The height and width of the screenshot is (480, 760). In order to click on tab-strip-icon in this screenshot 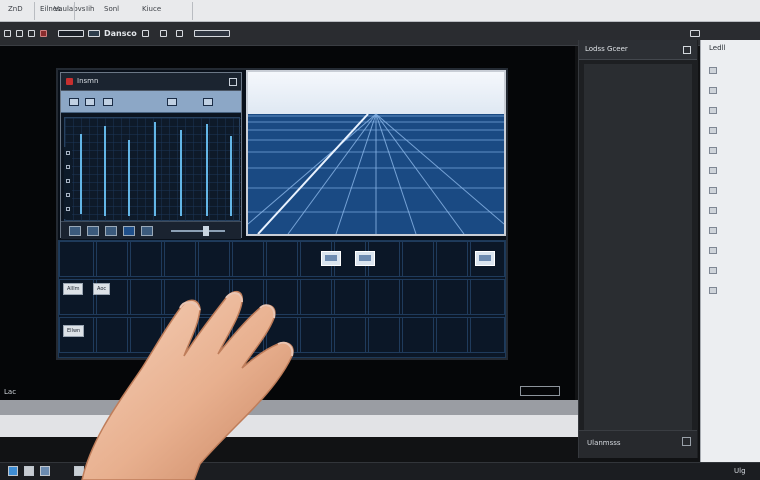, I will do `click(71, 33)`.